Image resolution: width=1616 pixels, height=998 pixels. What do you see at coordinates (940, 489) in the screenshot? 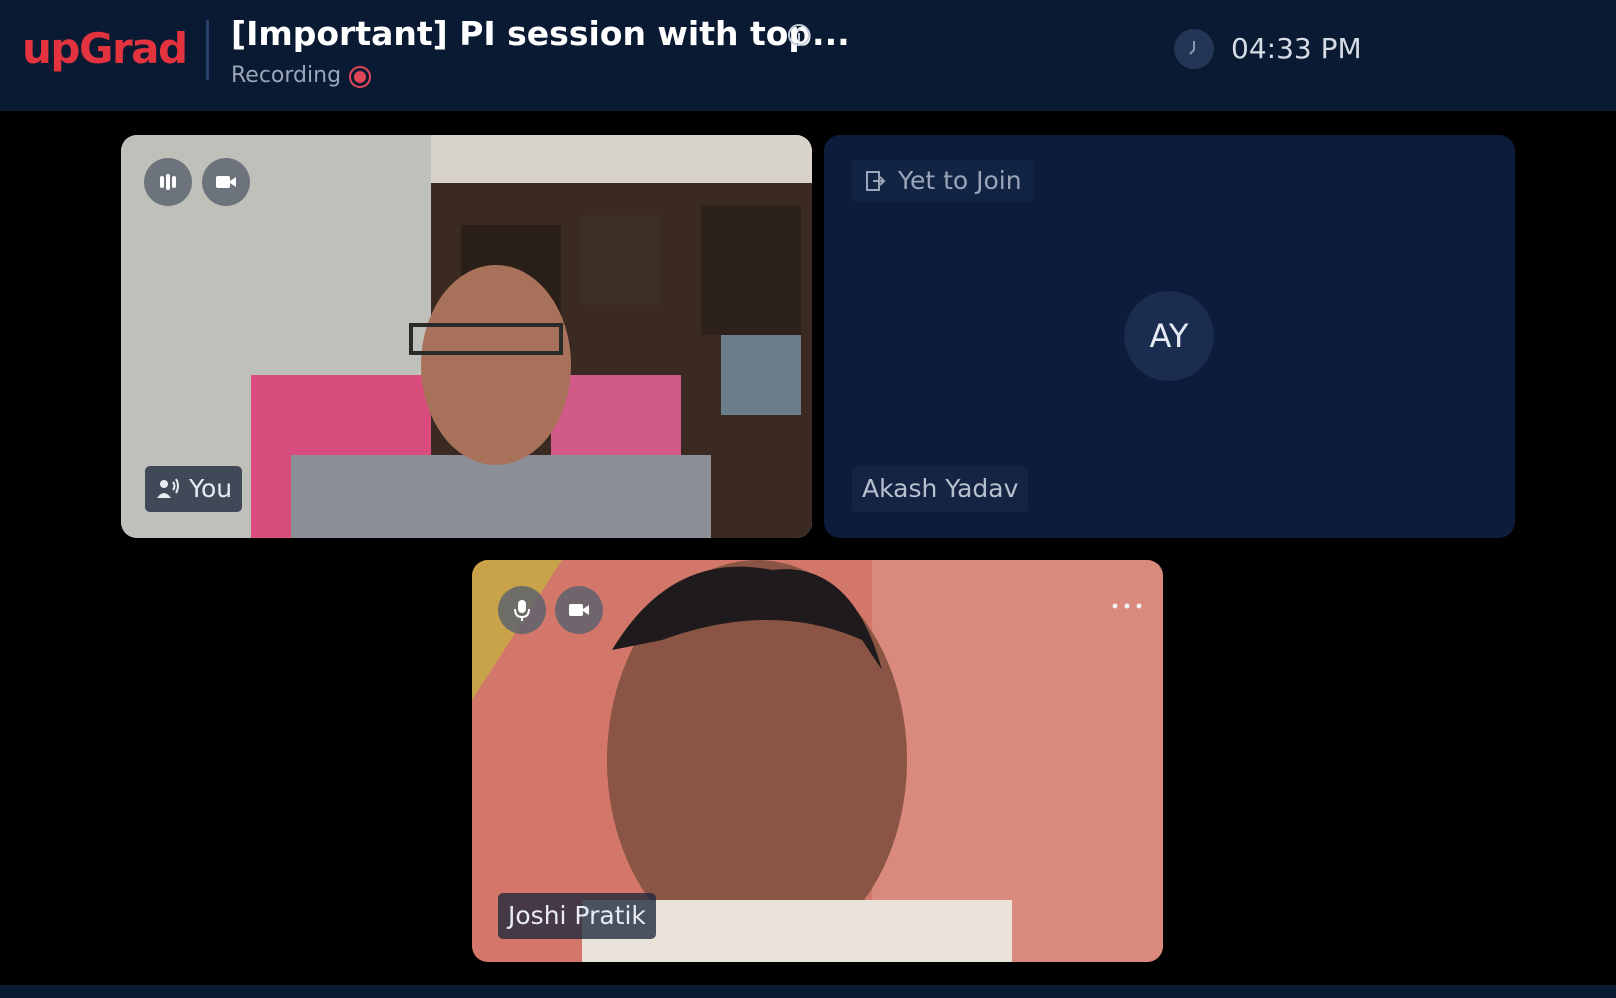
I see `name-tag-akash: Akash Yadav` at bounding box center [940, 489].